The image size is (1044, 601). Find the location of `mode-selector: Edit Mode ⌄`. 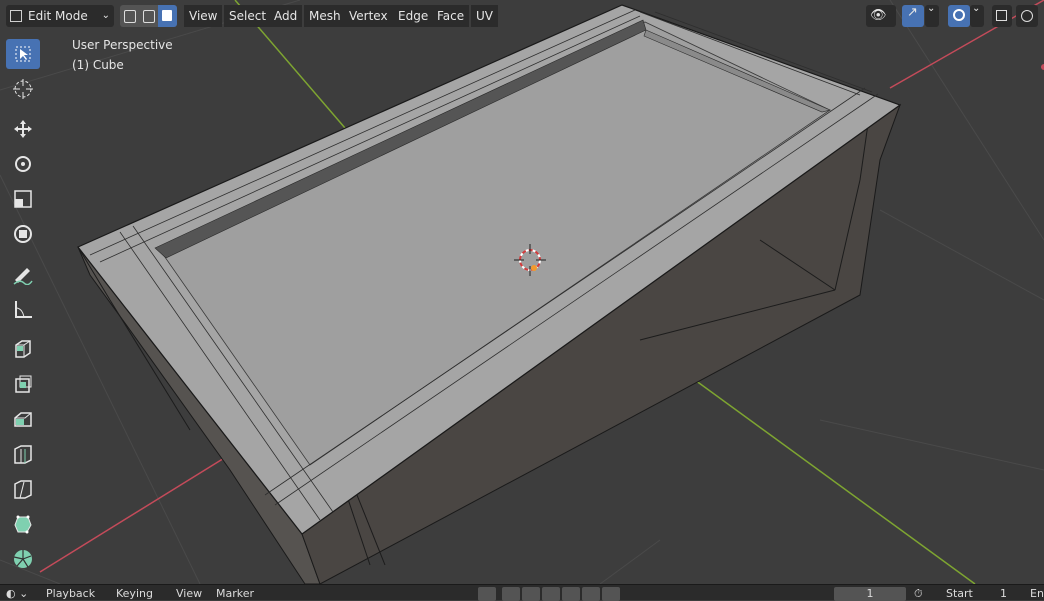

mode-selector: Edit Mode ⌄ is located at coordinates (60, 16).